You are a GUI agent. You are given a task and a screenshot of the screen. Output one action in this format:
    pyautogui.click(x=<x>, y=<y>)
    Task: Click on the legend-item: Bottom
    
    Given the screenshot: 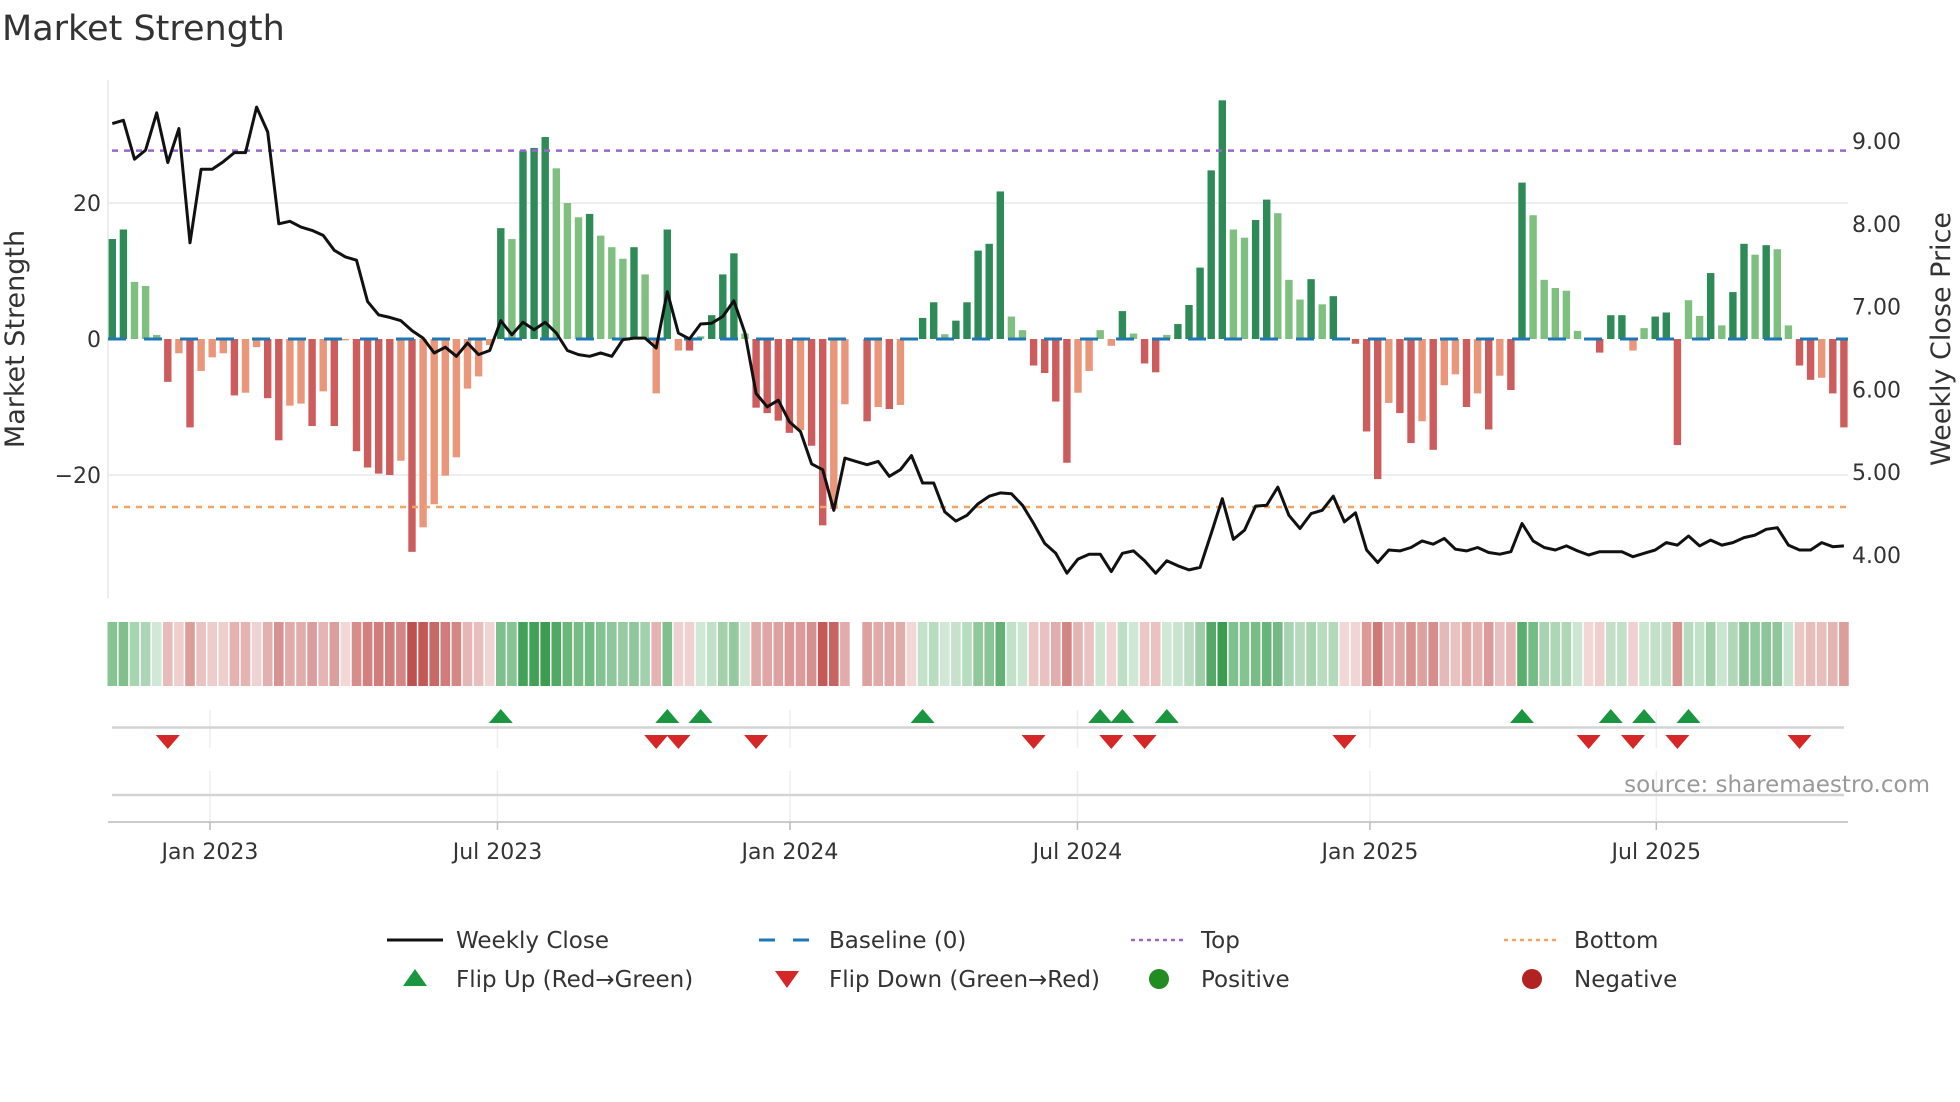 What is the action you would take?
    pyautogui.click(x=1581, y=941)
    